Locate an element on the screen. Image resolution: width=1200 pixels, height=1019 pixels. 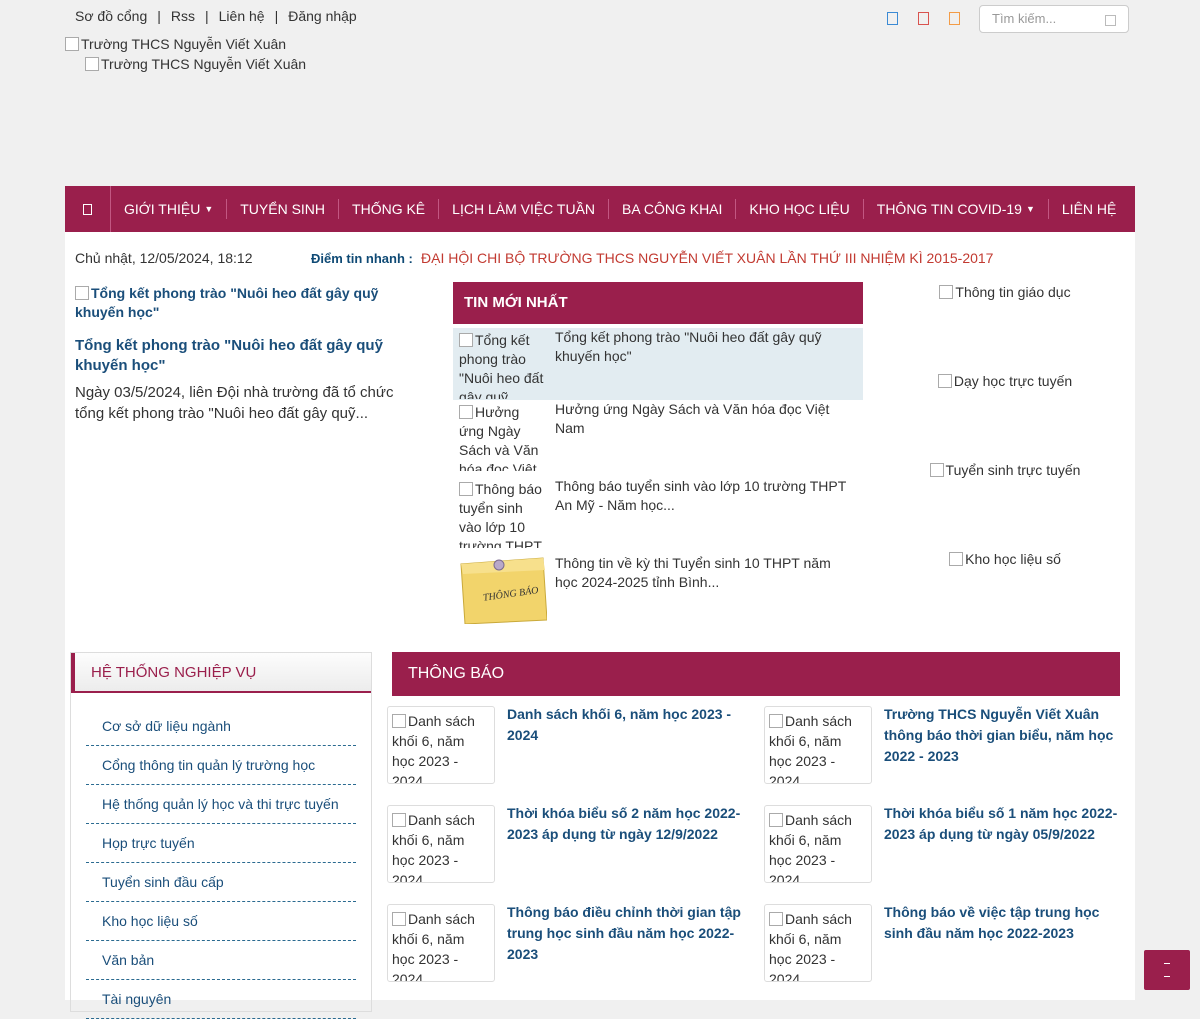
list-item: Hệ thống quản lý học và thi trực tuyến is located at coordinates (221, 804).